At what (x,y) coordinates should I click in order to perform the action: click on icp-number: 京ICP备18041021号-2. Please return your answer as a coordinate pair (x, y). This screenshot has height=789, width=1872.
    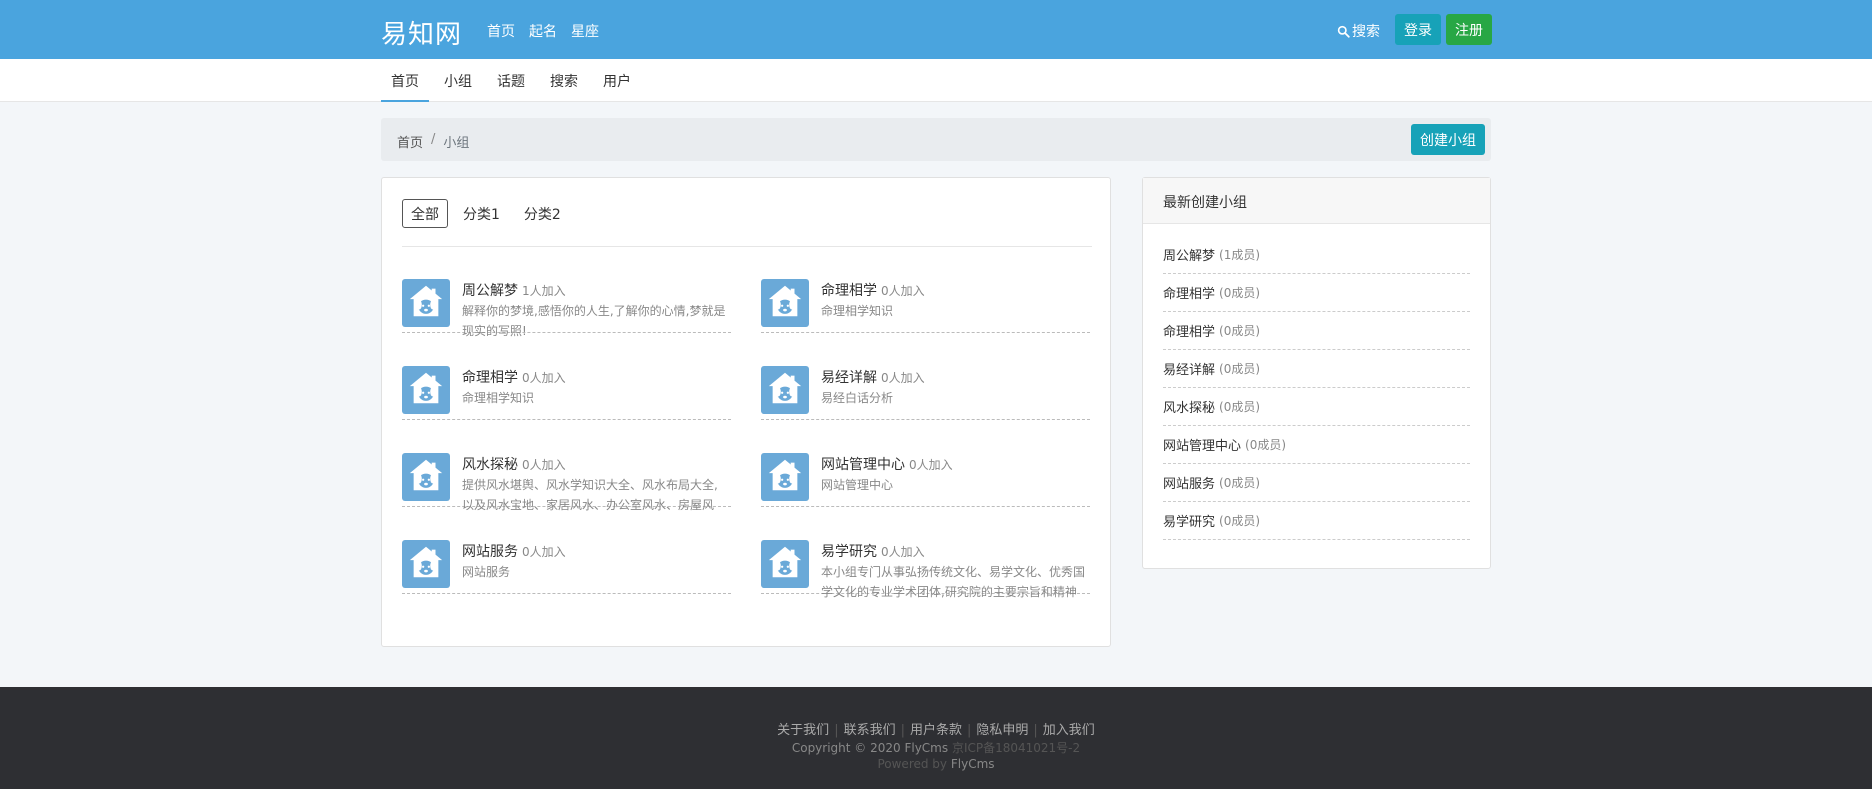
    Looking at the image, I should click on (1016, 748).